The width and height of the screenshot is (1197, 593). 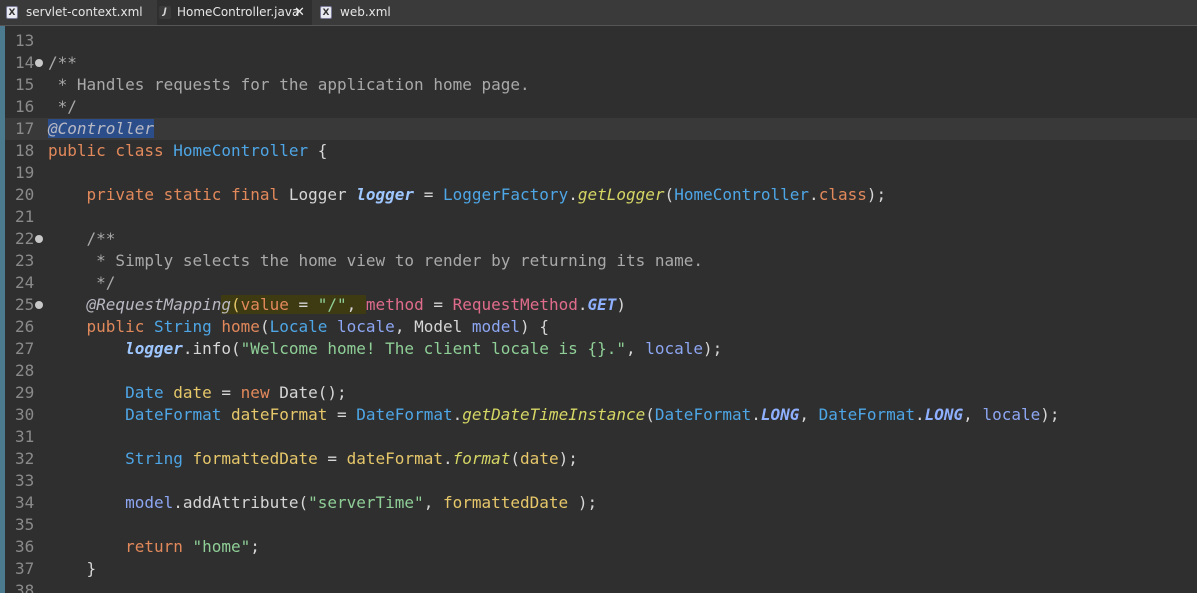 I want to click on line-number: 20, so click(x=25, y=194).